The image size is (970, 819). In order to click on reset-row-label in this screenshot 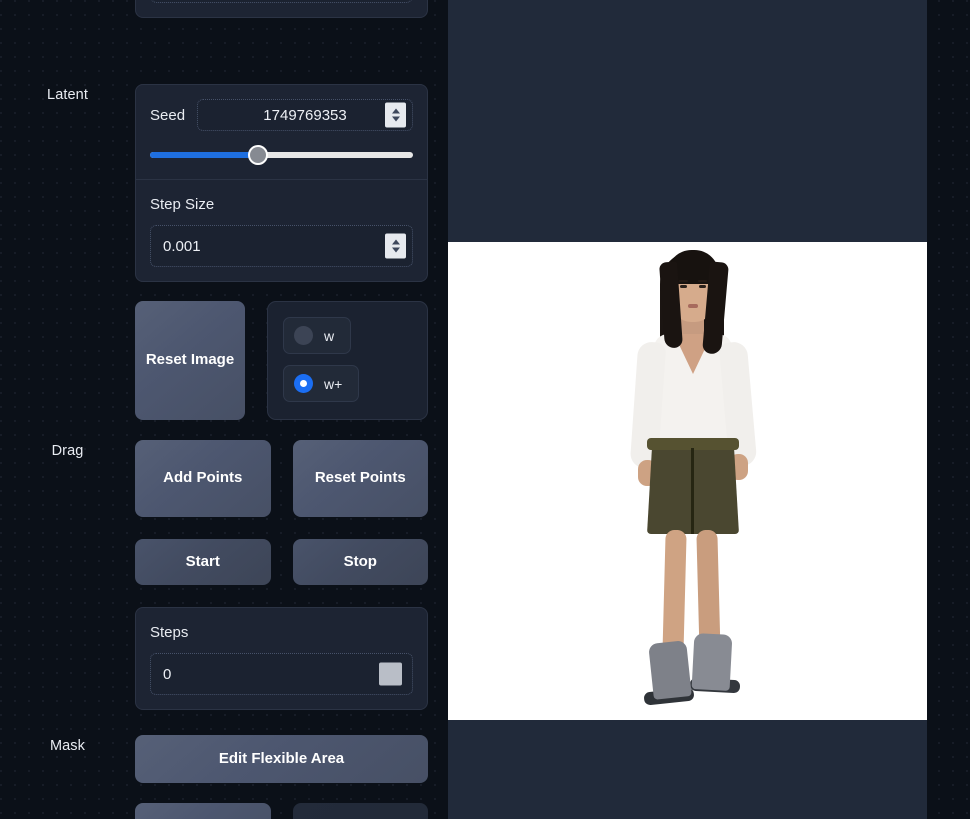, I will do `click(67, 302)`.